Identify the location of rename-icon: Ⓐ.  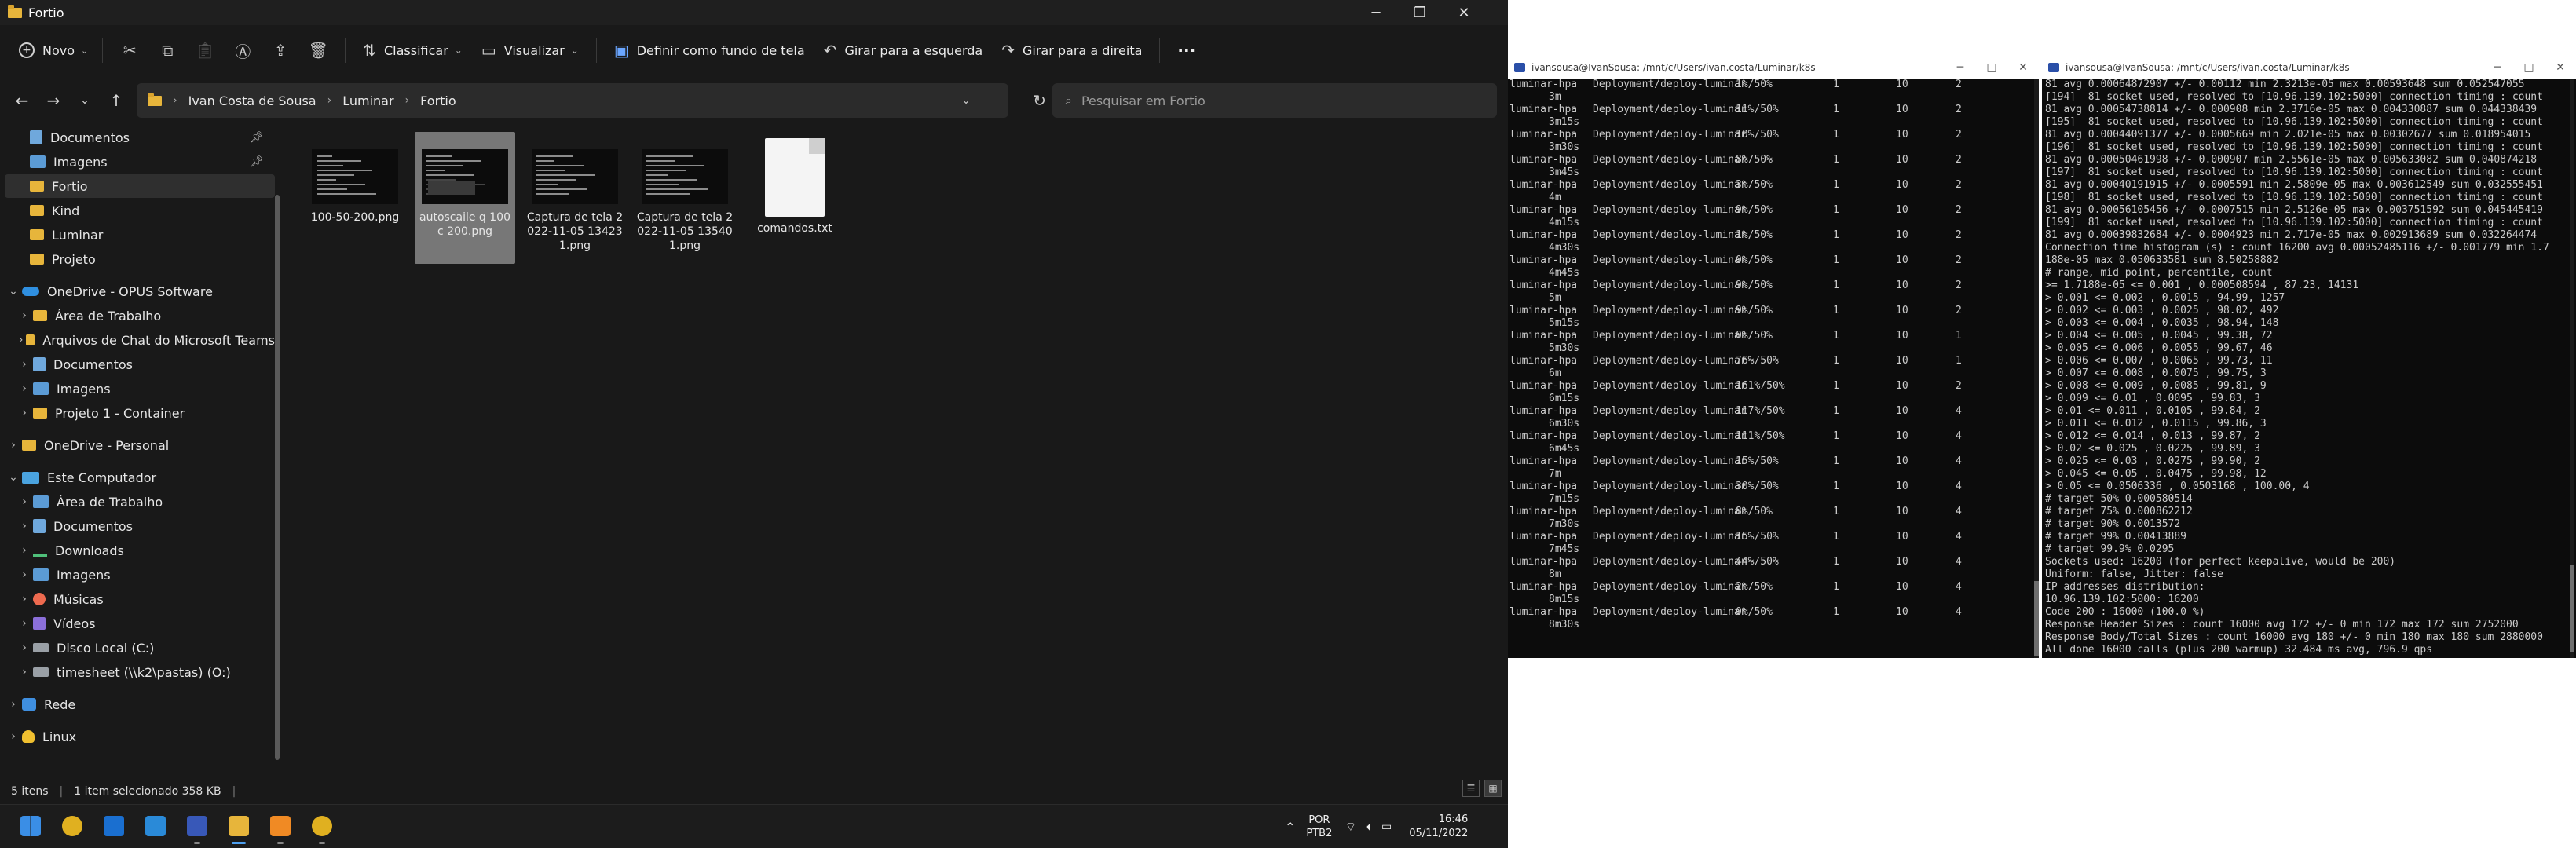
(243, 51).